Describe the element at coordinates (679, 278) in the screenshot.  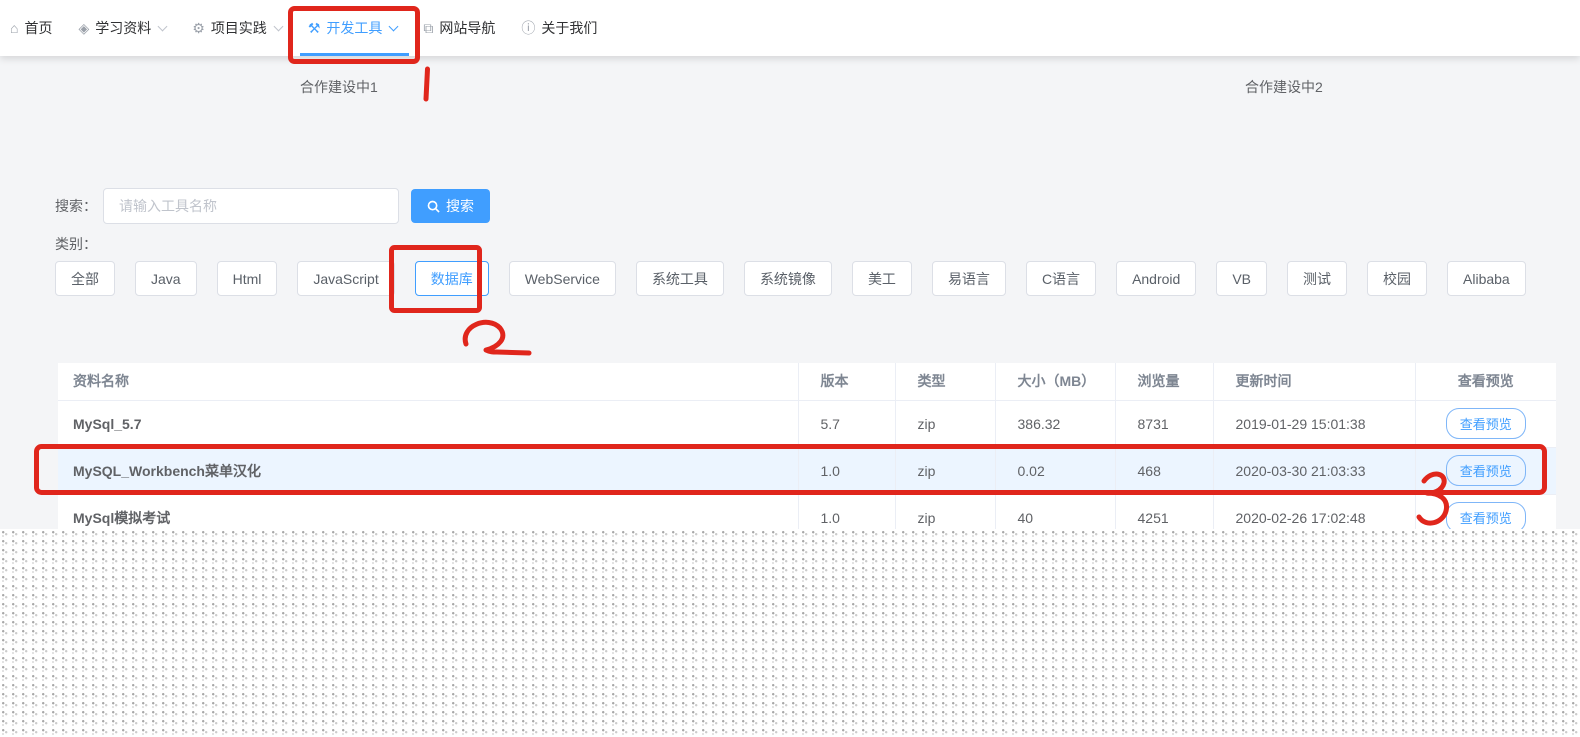
I see `category-button-system-tools: 系统工具` at that location.